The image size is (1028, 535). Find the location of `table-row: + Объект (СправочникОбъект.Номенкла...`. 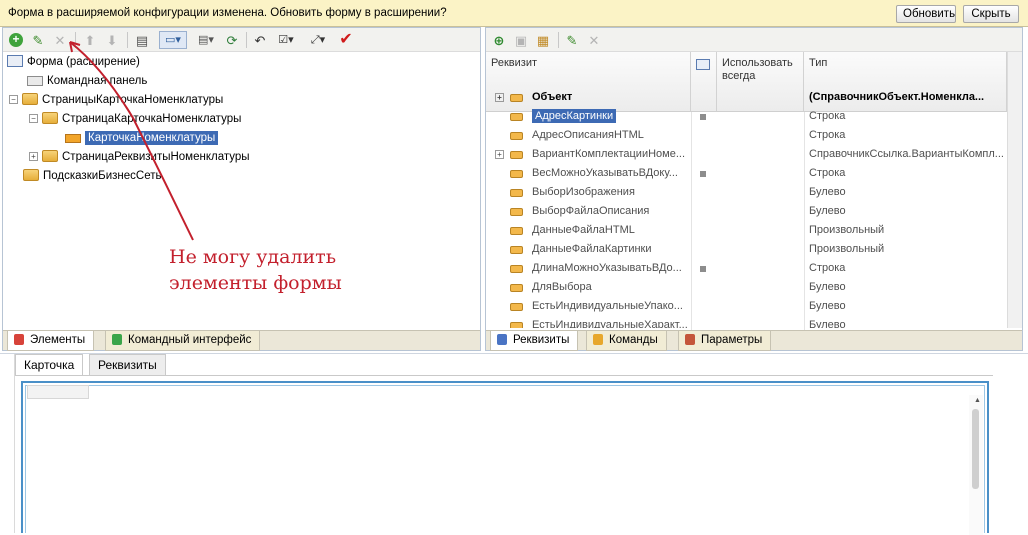

table-row: + Объект (СправочникОбъект.Номенкла... is located at coordinates (746, 97).